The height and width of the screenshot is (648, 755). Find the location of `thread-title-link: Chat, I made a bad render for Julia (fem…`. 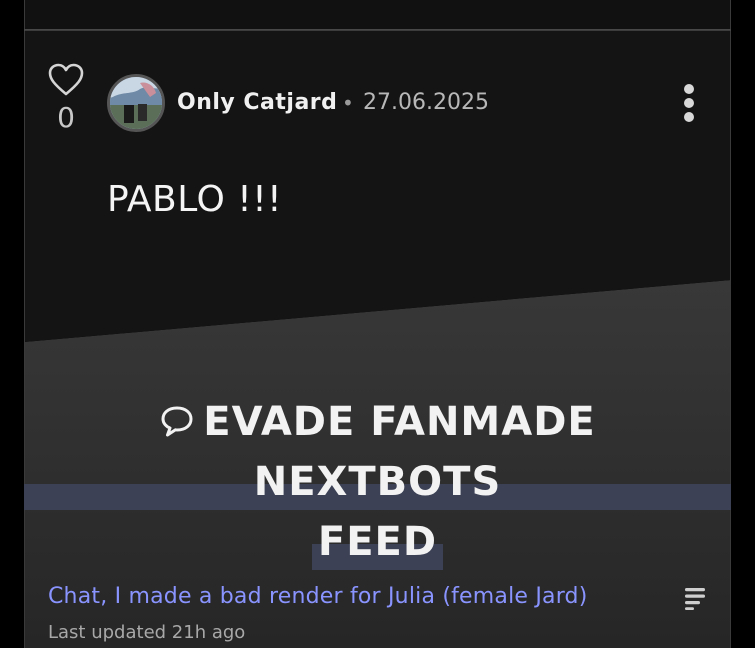

thread-title-link: Chat, I made a bad render for Julia (fem… is located at coordinates (318, 597).